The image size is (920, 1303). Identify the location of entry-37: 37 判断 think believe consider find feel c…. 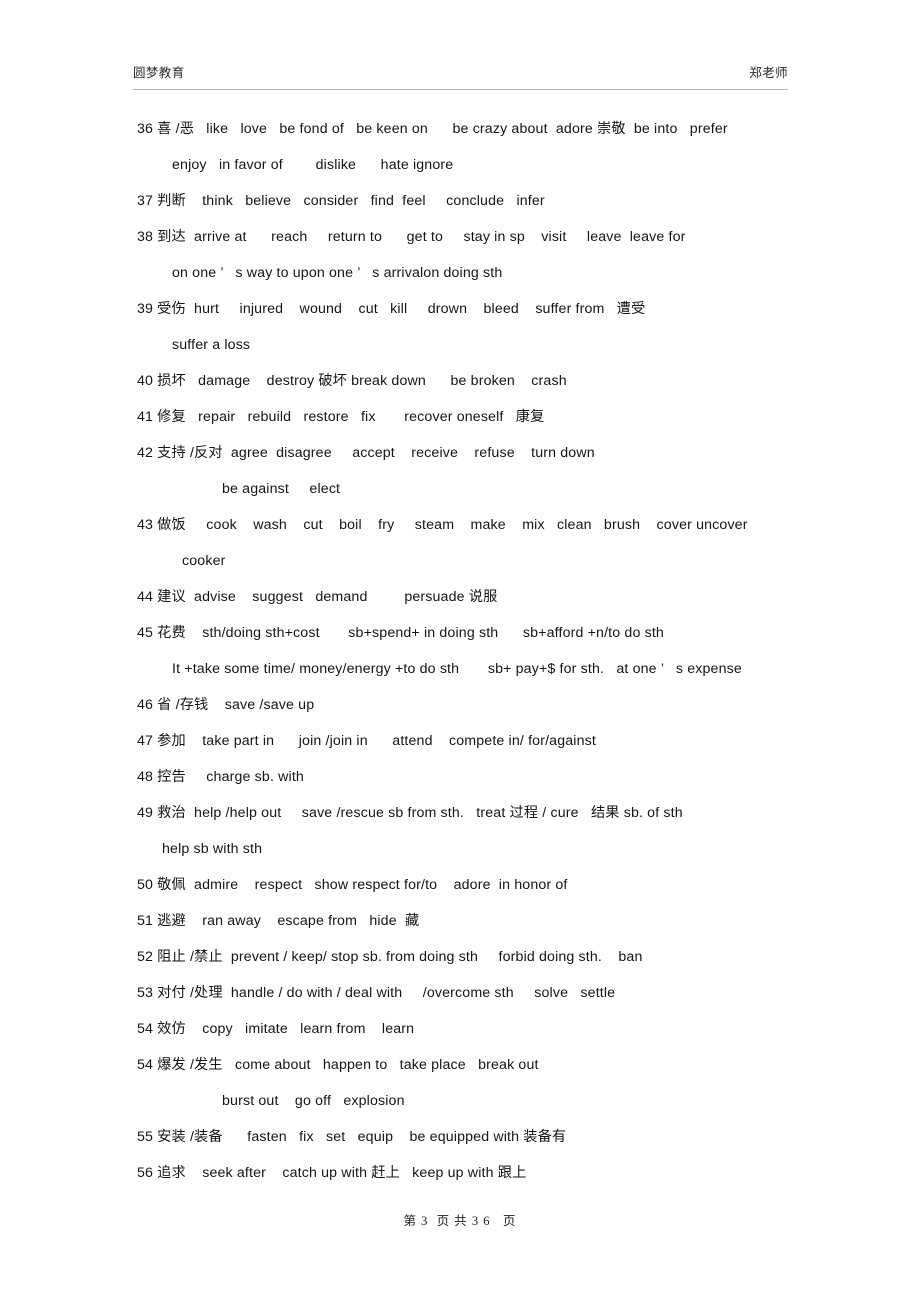
(341, 201).